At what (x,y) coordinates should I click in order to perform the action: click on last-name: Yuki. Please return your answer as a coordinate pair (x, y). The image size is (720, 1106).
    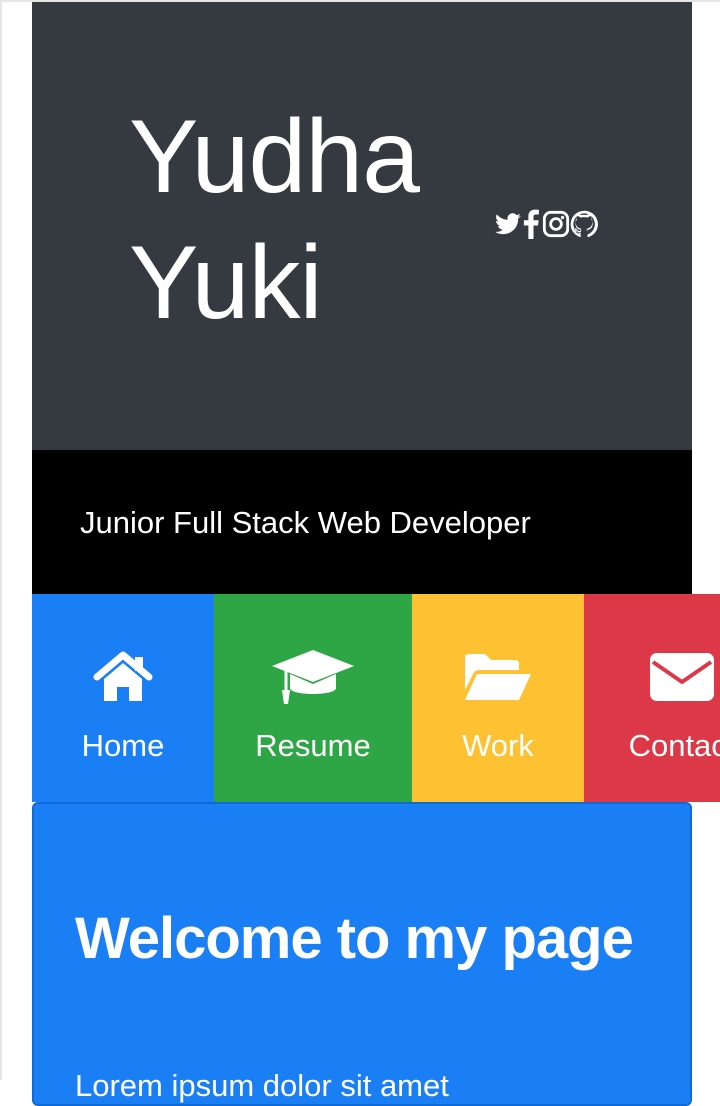
    Looking at the image, I should click on (226, 283).